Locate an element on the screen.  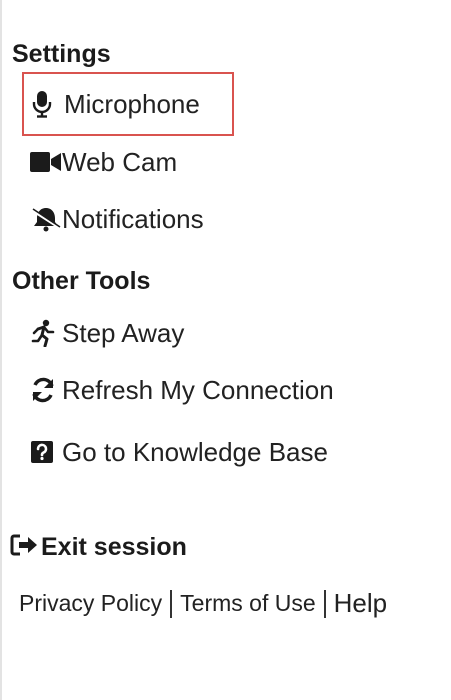
running-person-icon is located at coordinates (42, 333).